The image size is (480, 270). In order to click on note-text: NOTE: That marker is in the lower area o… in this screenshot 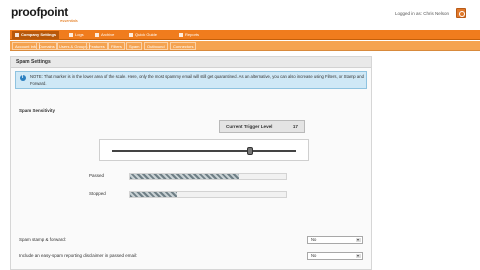, I will do `click(197, 80)`.